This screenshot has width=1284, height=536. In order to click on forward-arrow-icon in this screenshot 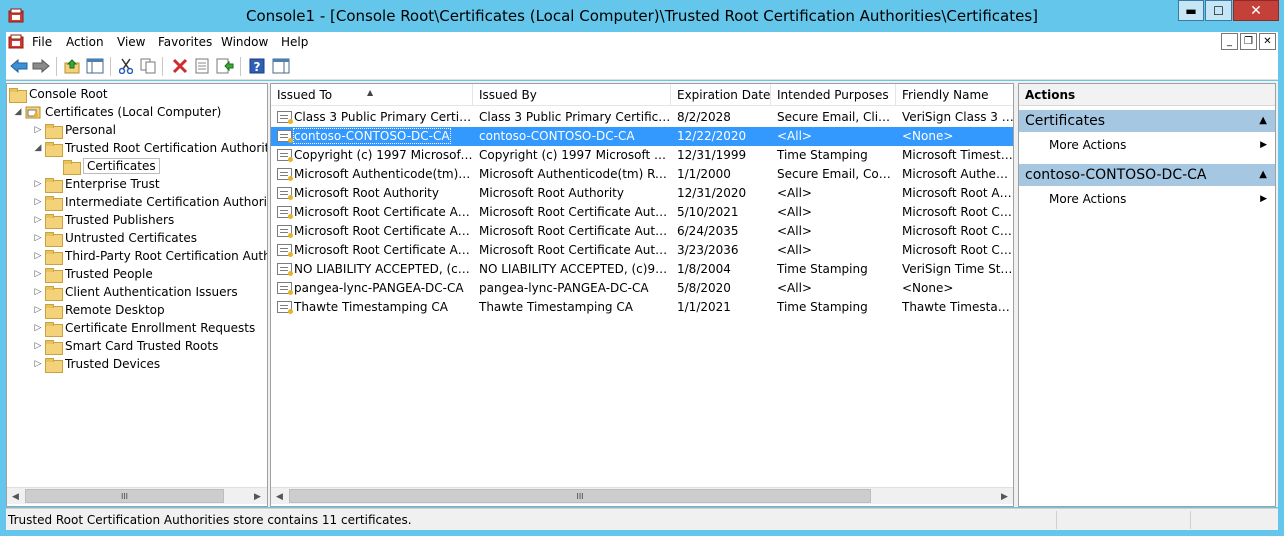, I will do `click(41, 66)`.